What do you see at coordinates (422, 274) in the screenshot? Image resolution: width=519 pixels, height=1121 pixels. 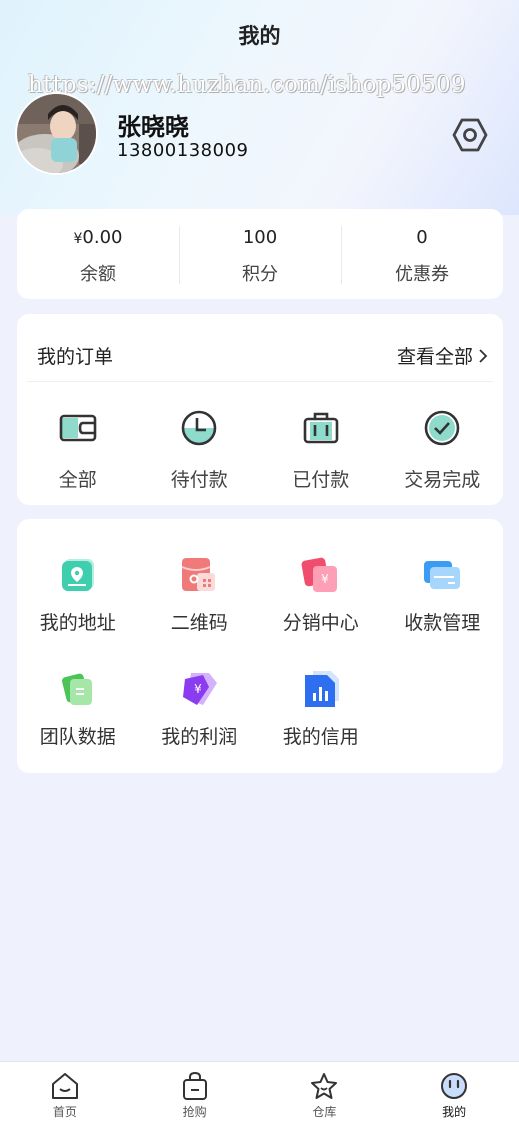 I see `coupons-label: 优惠券` at bounding box center [422, 274].